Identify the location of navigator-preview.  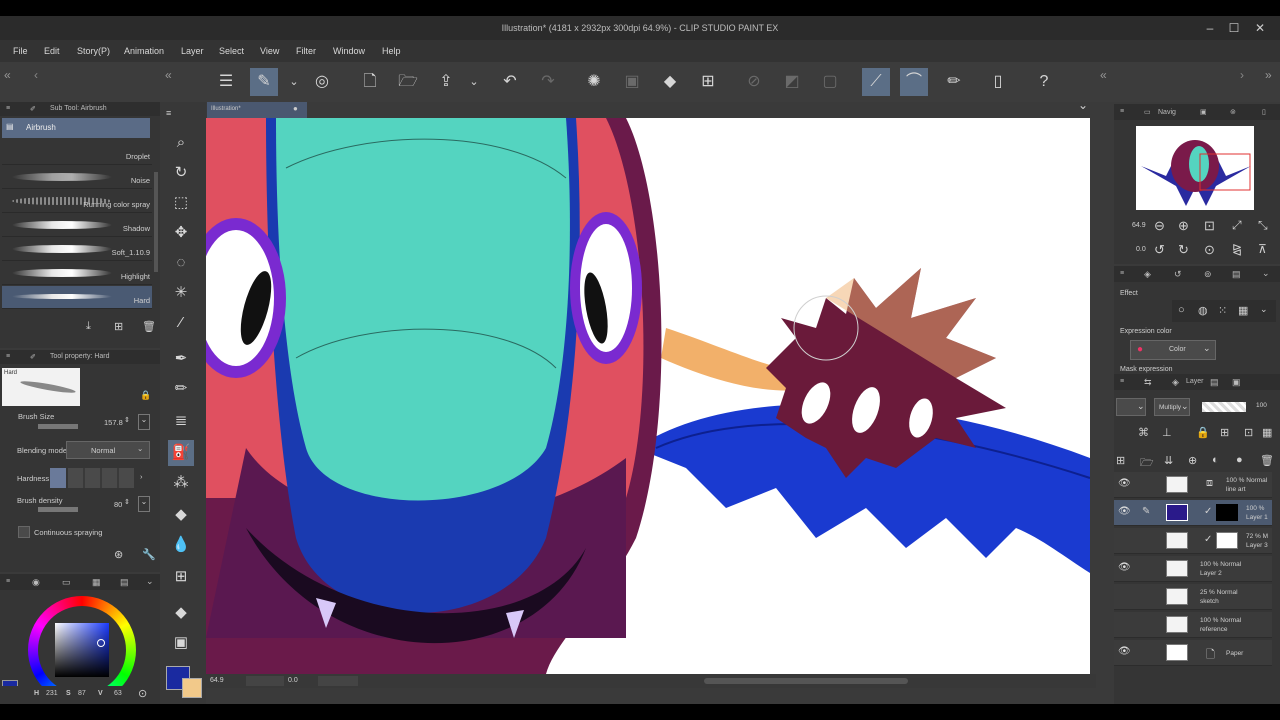
(1195, 168).